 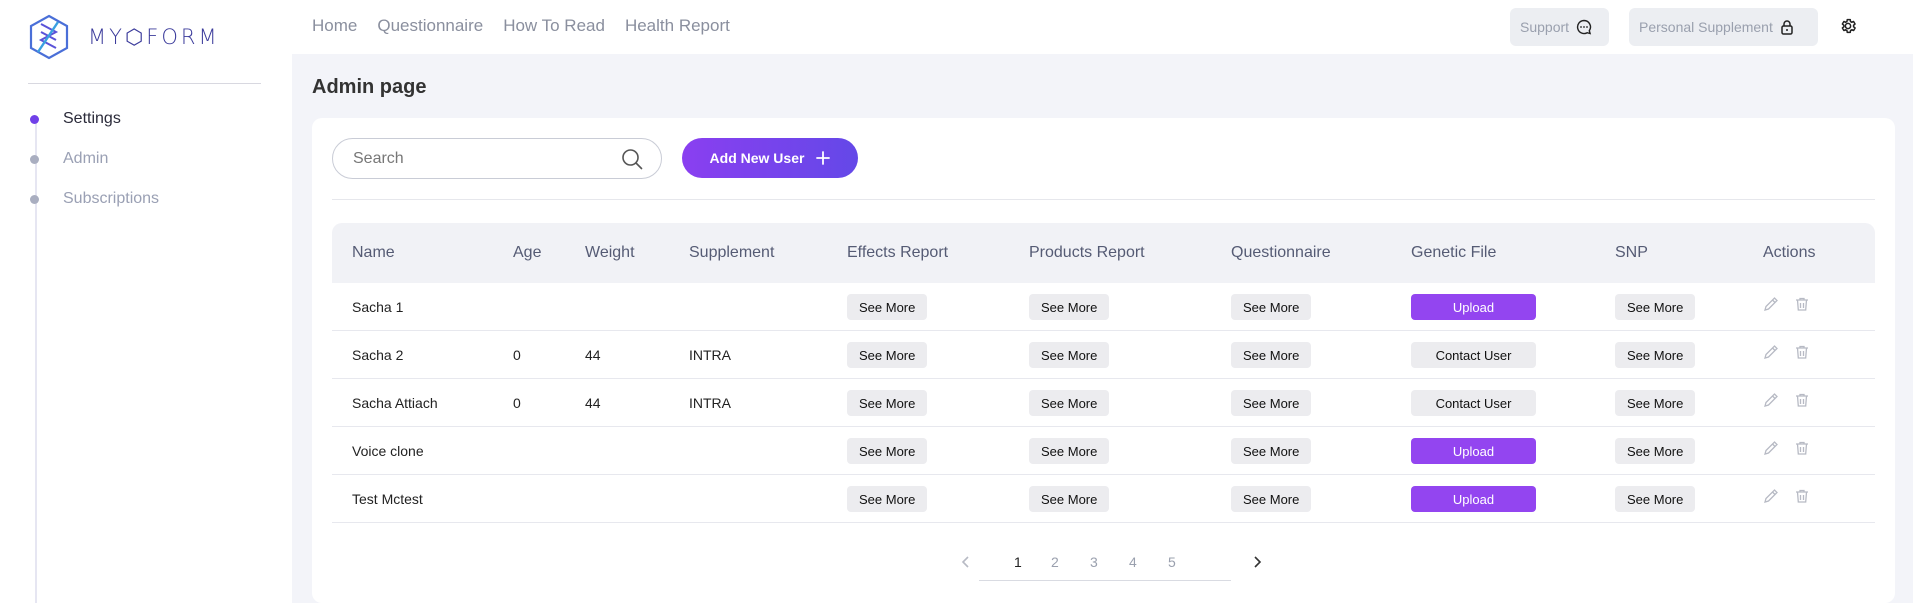 I want to click on column-header-genetic-file: Genetic File, so click(x=1454, y=252).